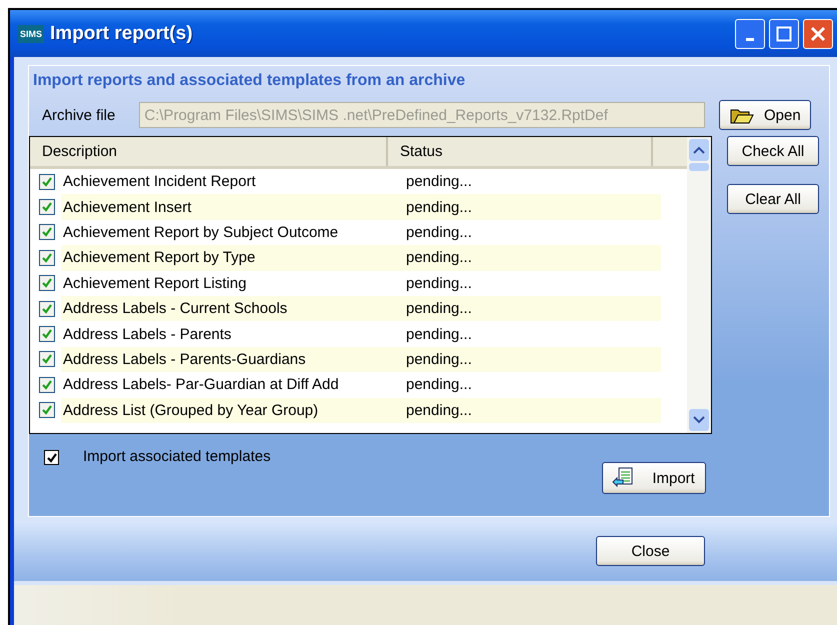 This screenshot has width=837, height=625. Describe the element at coordinates (155, 283) in the screenshot. I see `report-name: Achievement Report Listing` at that location.